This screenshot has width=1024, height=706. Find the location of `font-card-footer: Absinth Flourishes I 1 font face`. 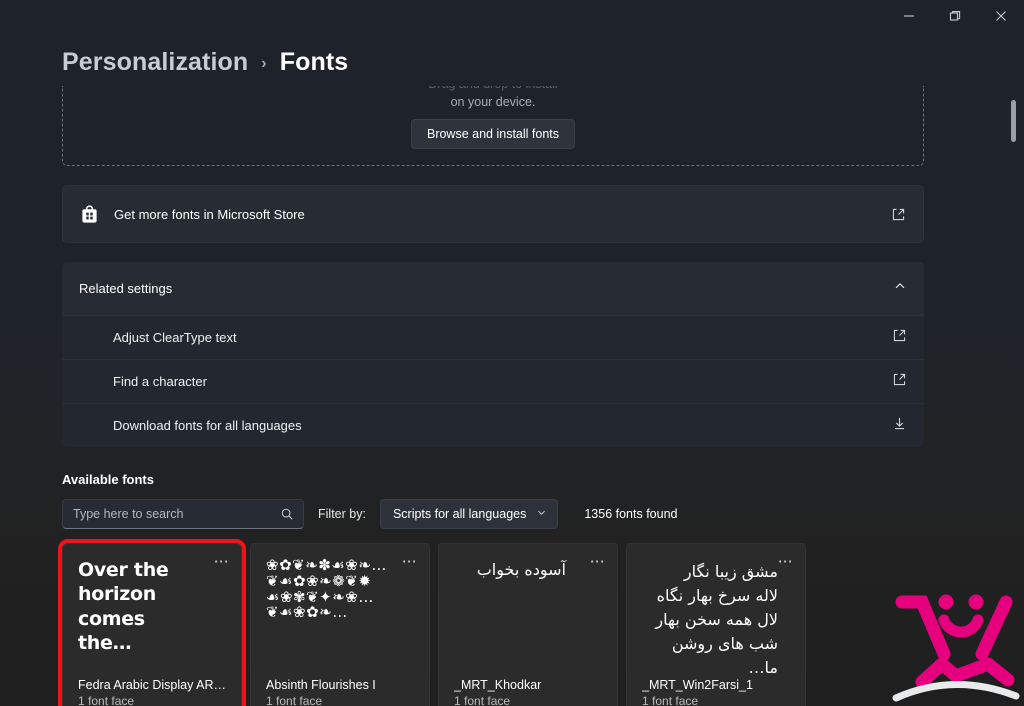

font-card-footer: Absinth Flourishes I 1 font face is located at coordinates (340, 692).